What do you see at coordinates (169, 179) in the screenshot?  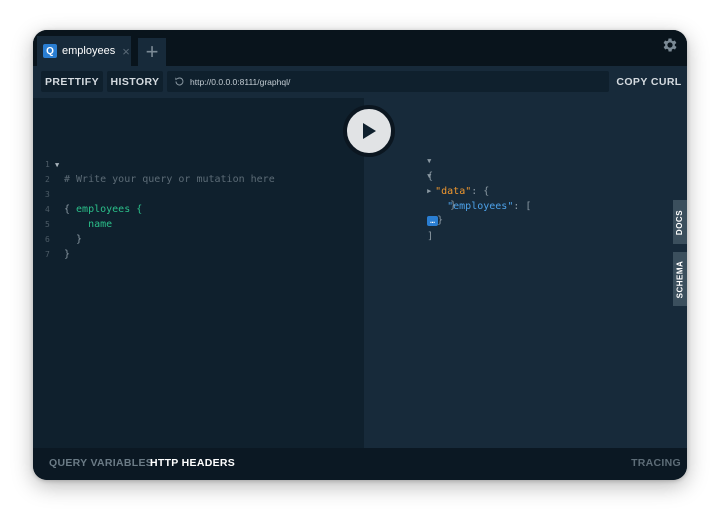 I see `code-text: # Write your query or mutation here` at bounding box center [169, 179].